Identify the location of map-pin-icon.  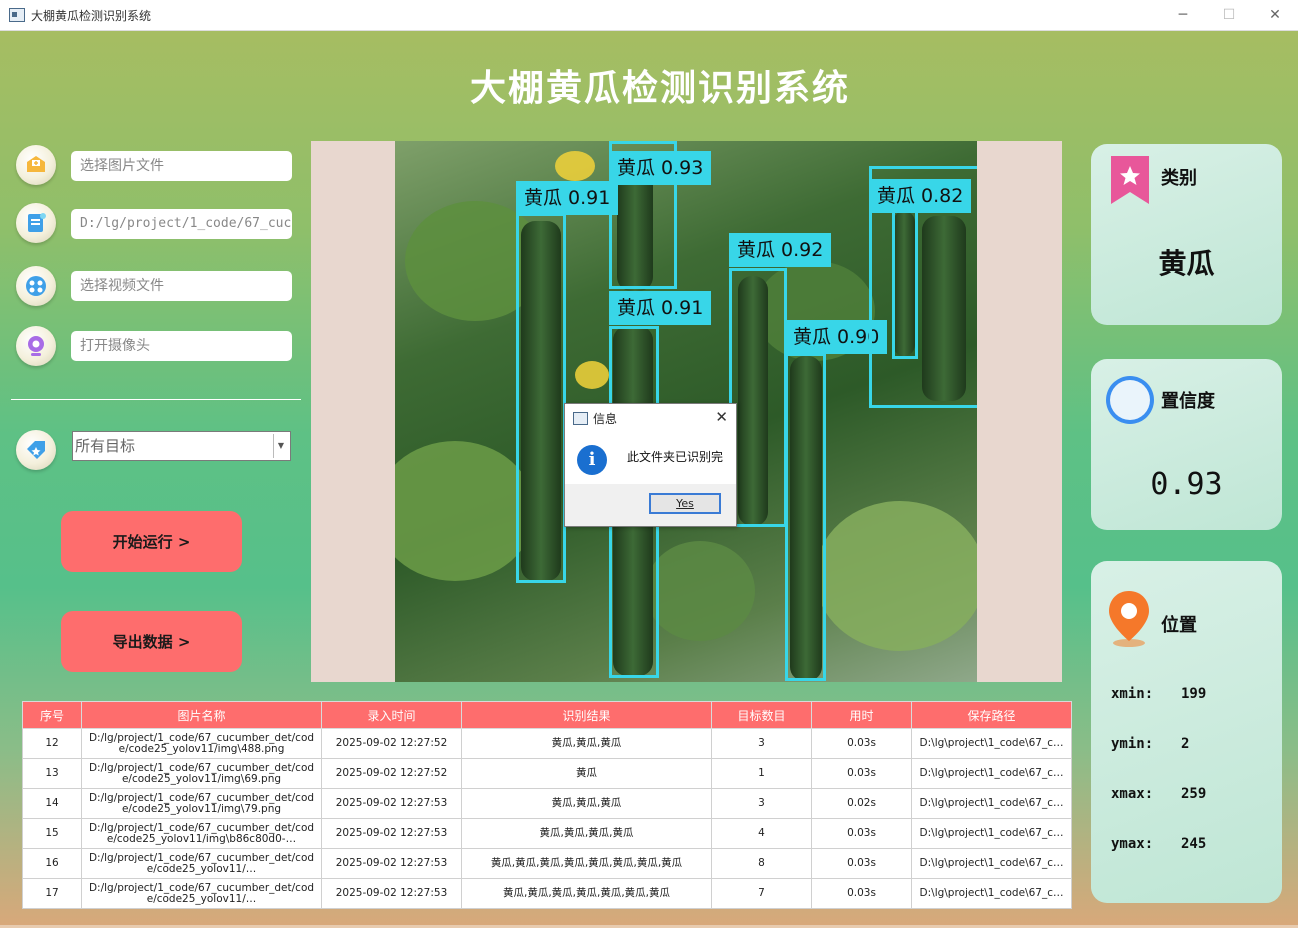
(1129, 619).